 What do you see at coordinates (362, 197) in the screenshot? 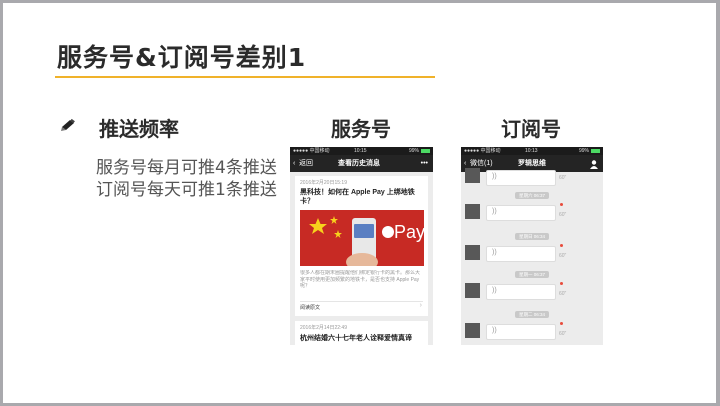
I see `article-headline: 黑科技！如何在 Apple Pay 上绑地铁卡？` at bounding box center [362, 197].